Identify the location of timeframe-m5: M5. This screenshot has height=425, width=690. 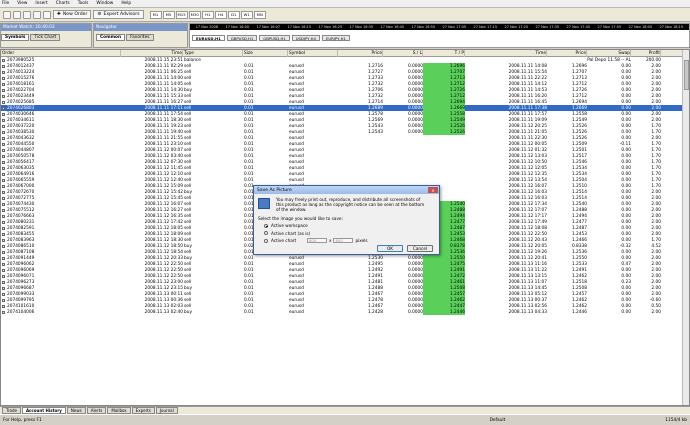
(168, 14).